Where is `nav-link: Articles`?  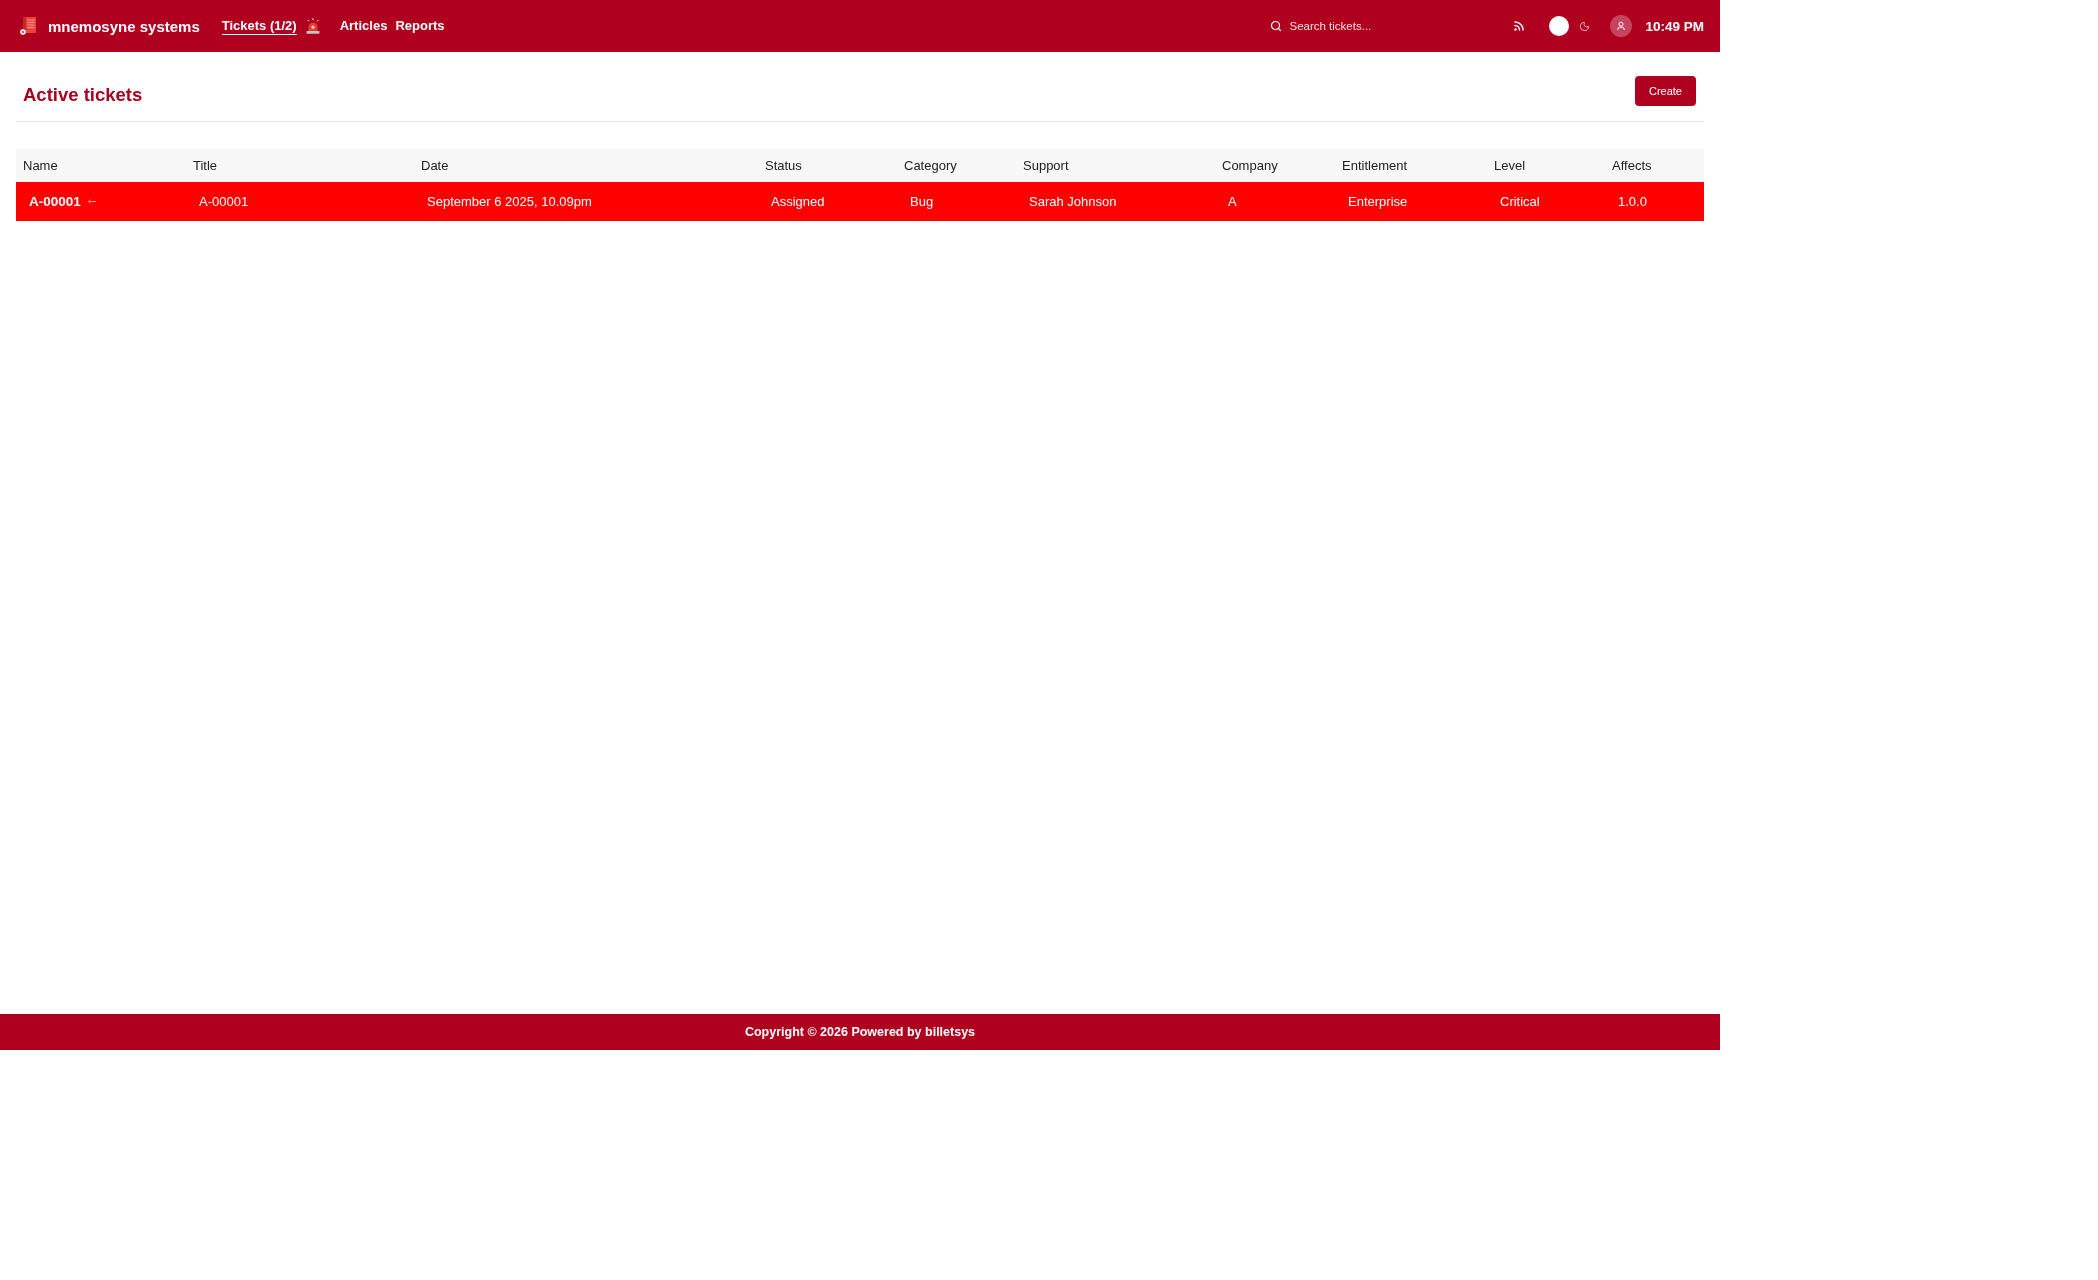 nav-link: Articles is located at coordinates (363, 26).